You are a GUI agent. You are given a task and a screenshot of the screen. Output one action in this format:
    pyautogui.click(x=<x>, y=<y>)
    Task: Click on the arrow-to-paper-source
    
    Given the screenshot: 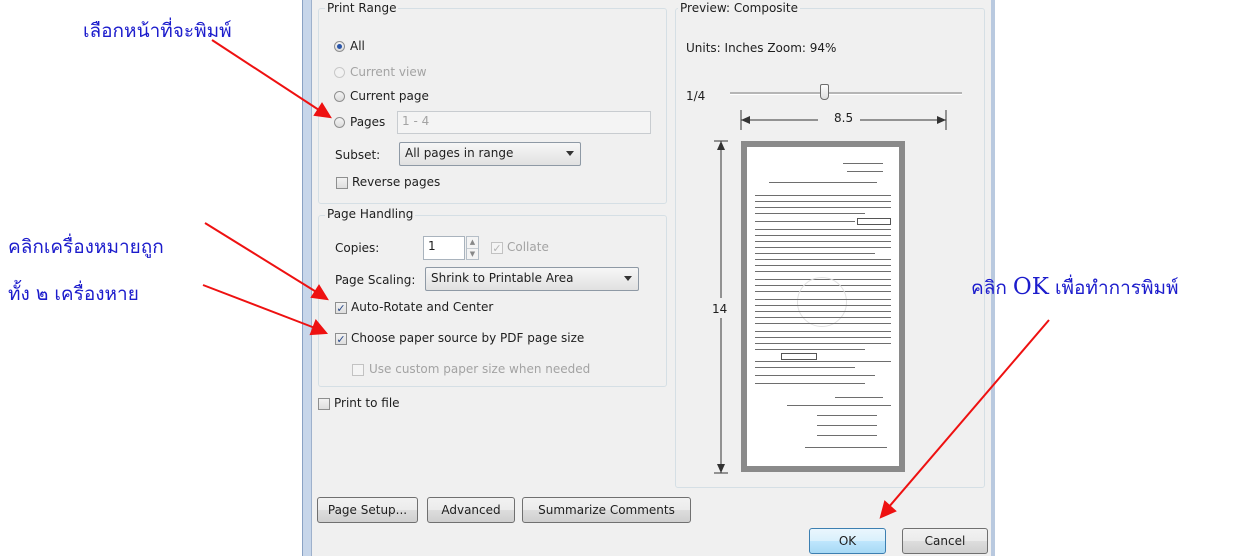 What is the action you would take?
    pyautogui.click(x=259, y=306)
    